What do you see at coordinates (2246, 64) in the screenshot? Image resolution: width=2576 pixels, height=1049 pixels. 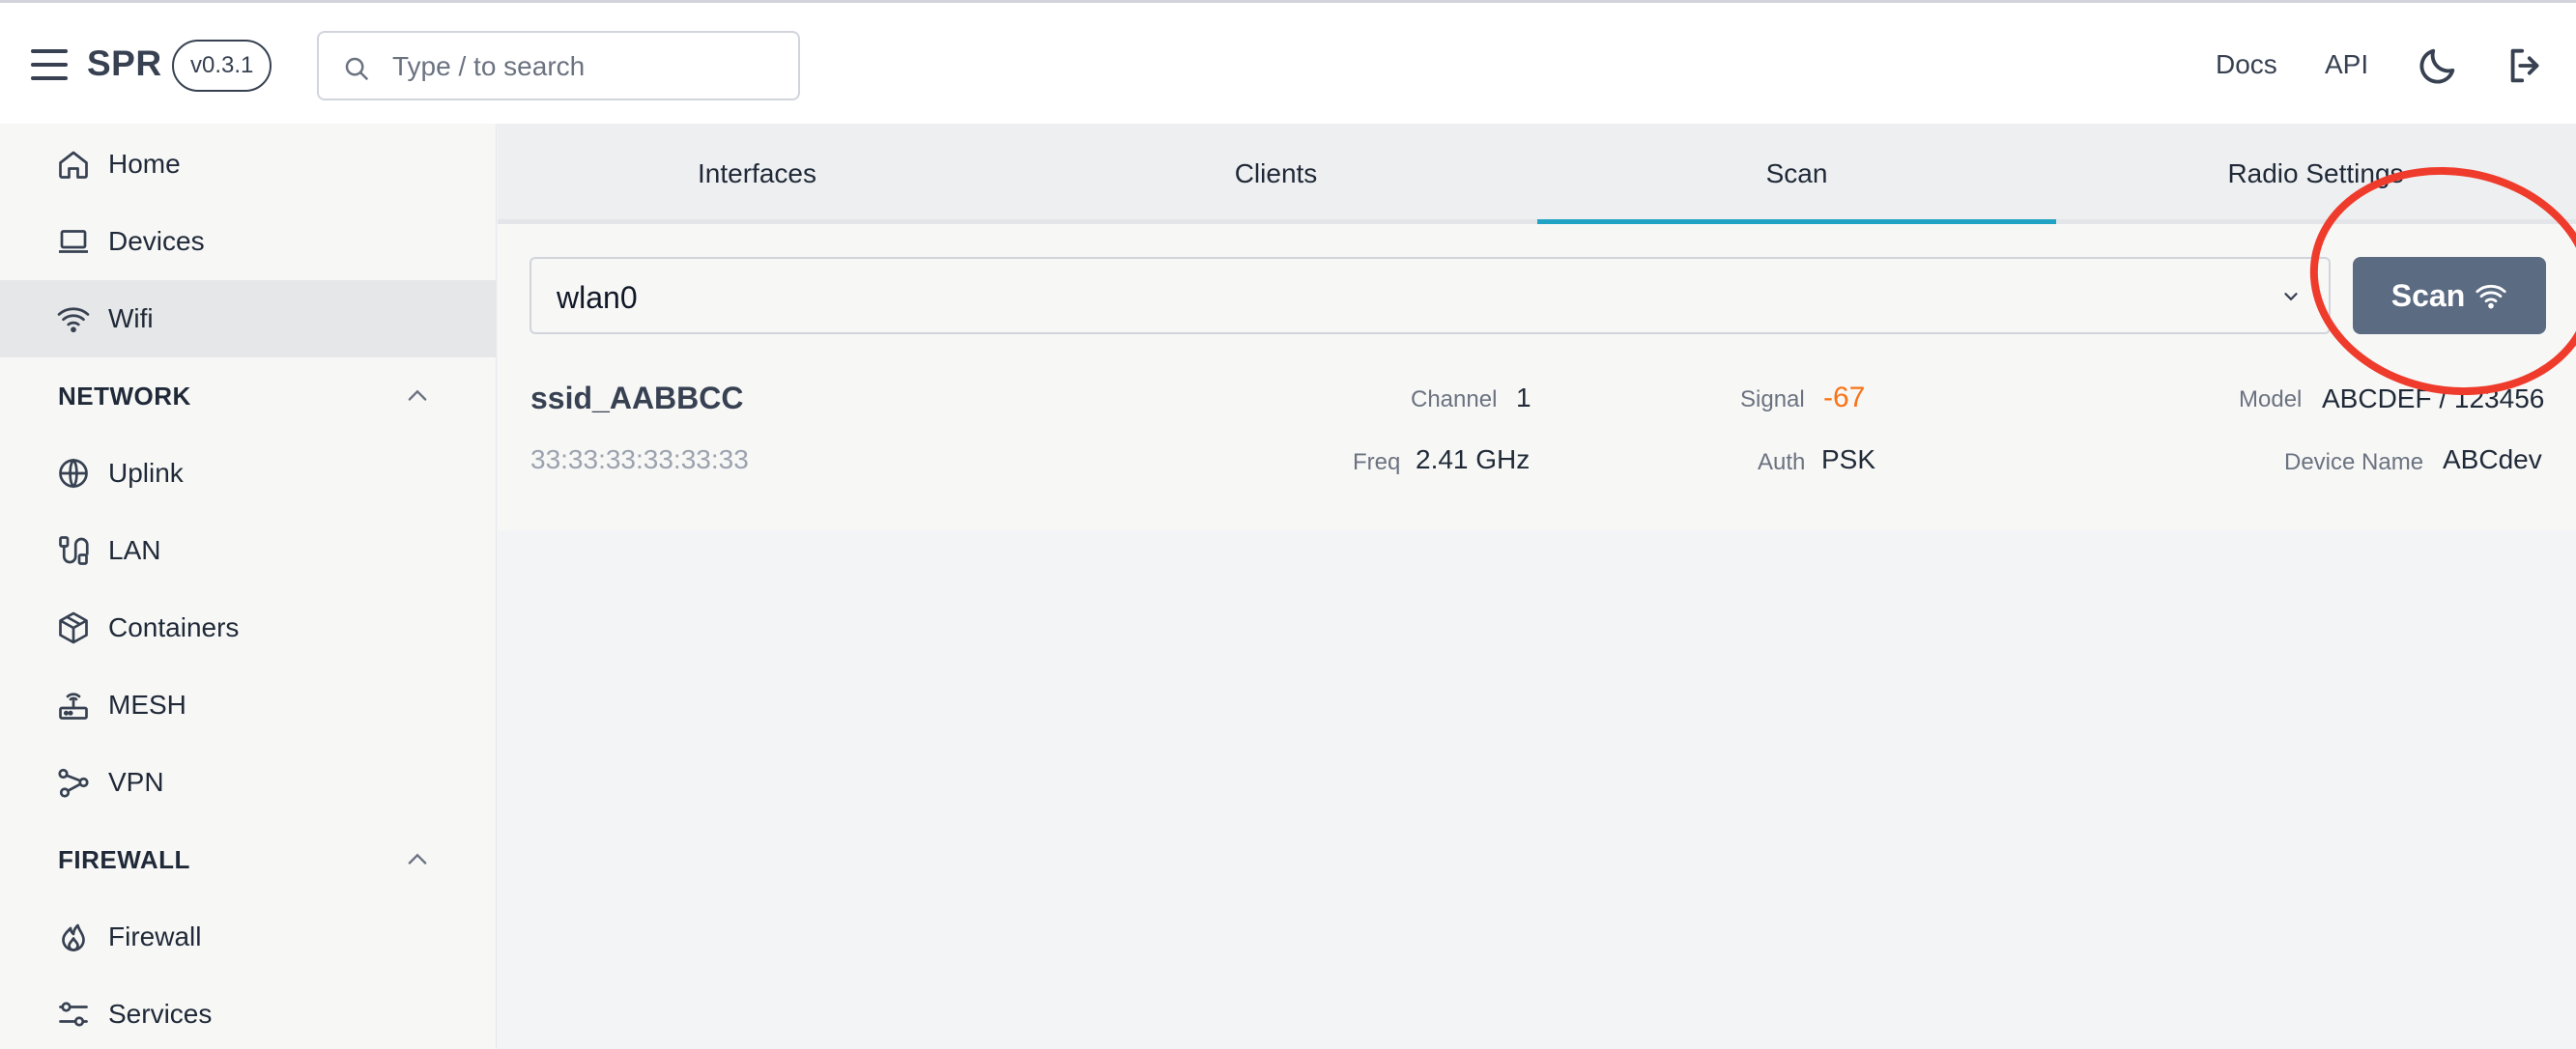 I see `docs-link: Docs` at bounding box center [2246, 64].